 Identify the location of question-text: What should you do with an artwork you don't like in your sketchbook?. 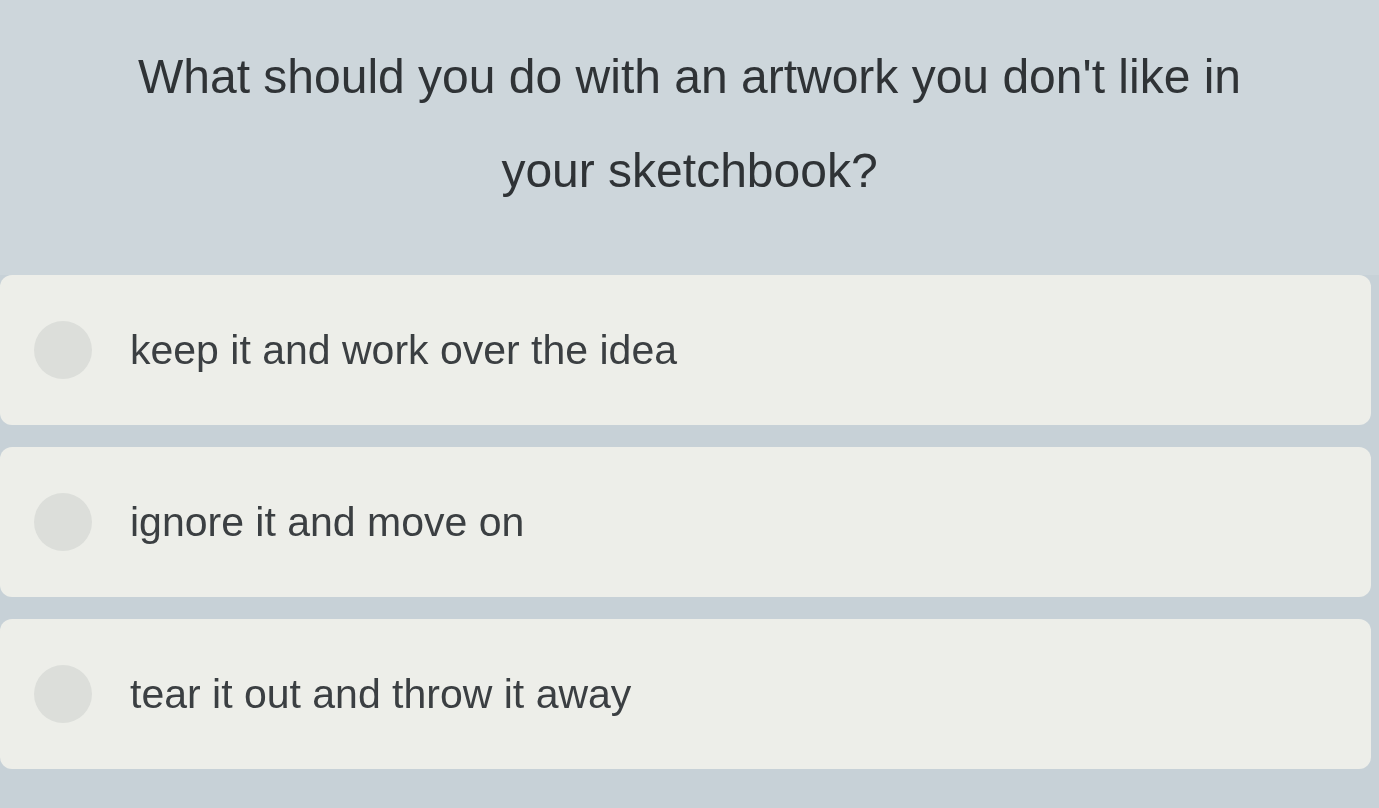
(689, 124).